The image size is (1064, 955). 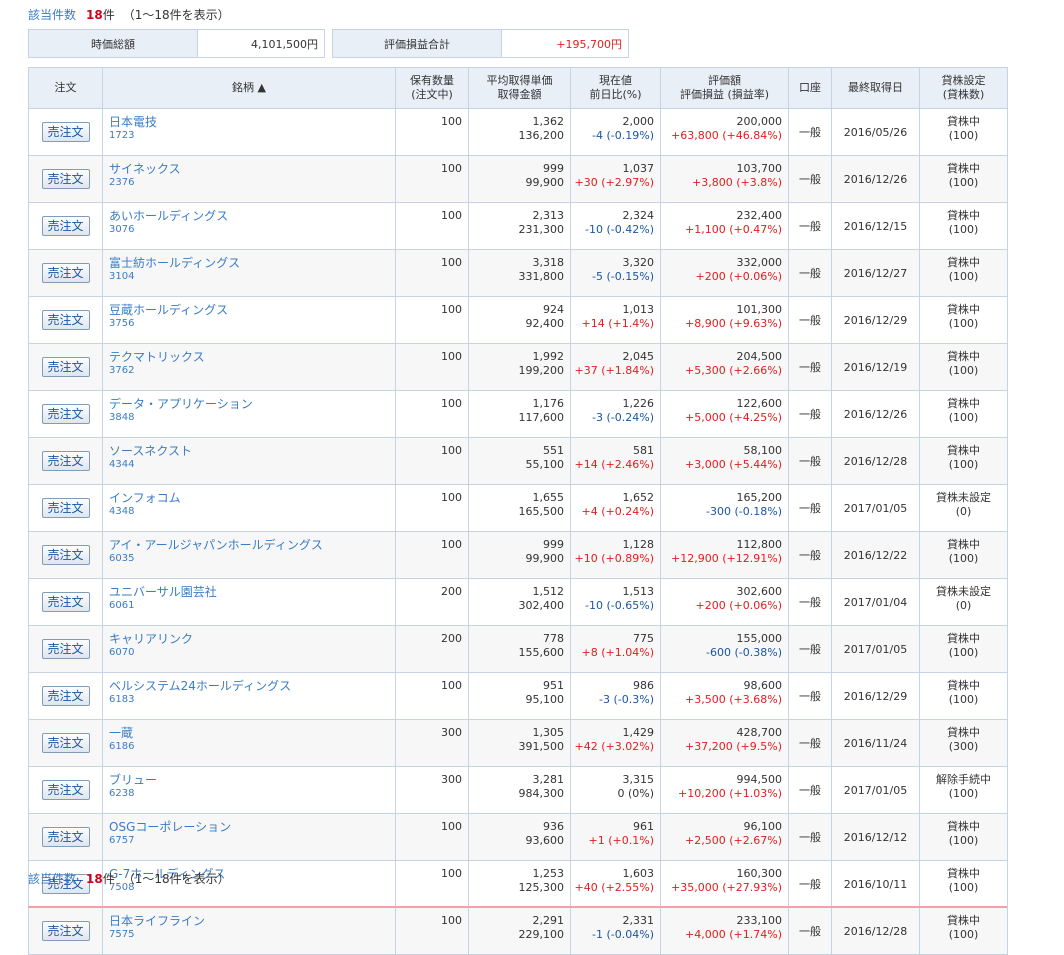 What do you see at coordinates (252, 310) in the screenshot?
I see `stock-name-link: 豆蔵ホールディングス` at bounding box center [252, 310].